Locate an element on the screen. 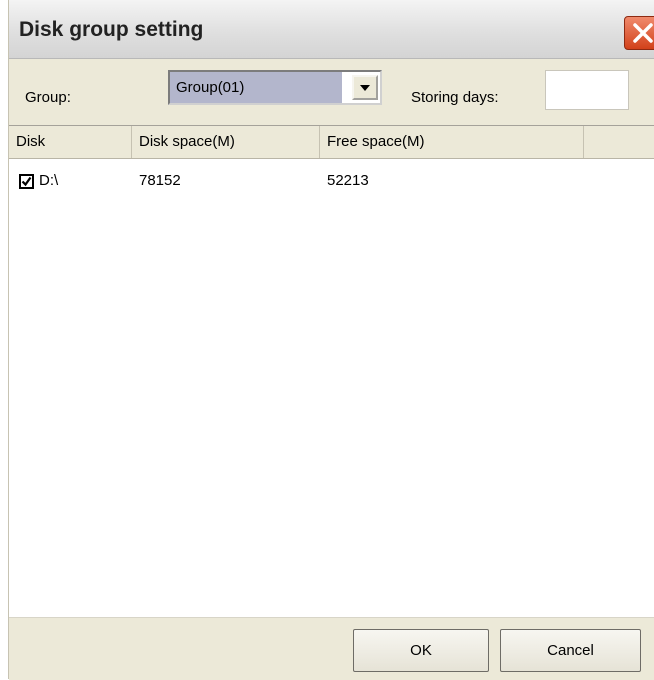 Image resolution: width=654 pixels, height=680 pixels. ok-button: OK is located at coordinates (421, 650).